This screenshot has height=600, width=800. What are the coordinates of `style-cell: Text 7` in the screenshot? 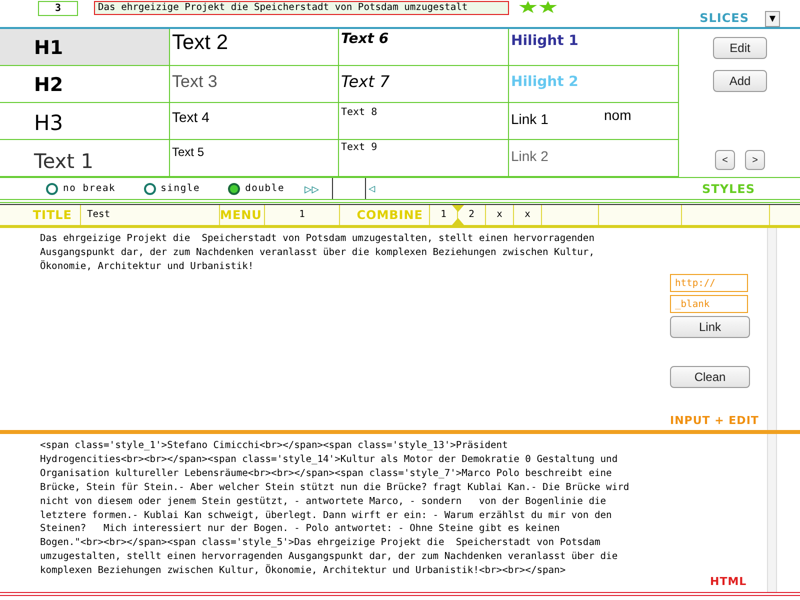 It's located at (365, 81).